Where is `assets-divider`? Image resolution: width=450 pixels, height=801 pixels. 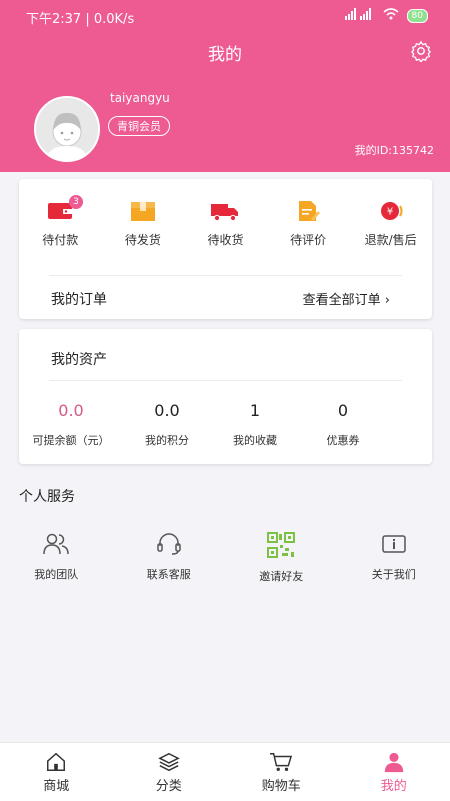 assets-divider is located at coordinates (225, 380).